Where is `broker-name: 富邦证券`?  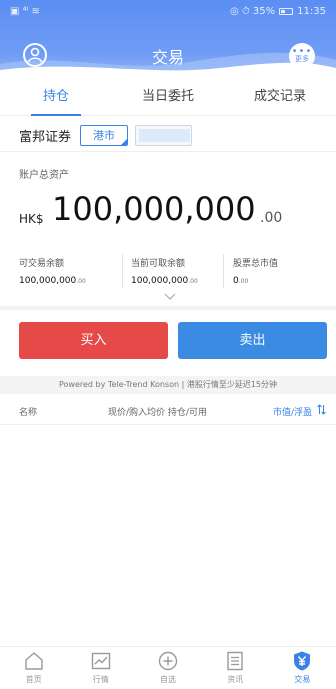
broker-name: 富邦证券 is located at coordinates (45, 137).